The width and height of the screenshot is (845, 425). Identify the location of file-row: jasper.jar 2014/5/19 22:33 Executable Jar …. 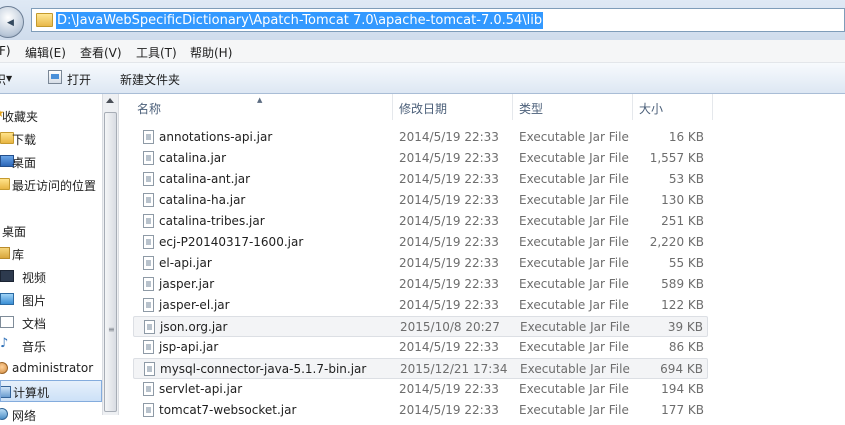
(420, 284).